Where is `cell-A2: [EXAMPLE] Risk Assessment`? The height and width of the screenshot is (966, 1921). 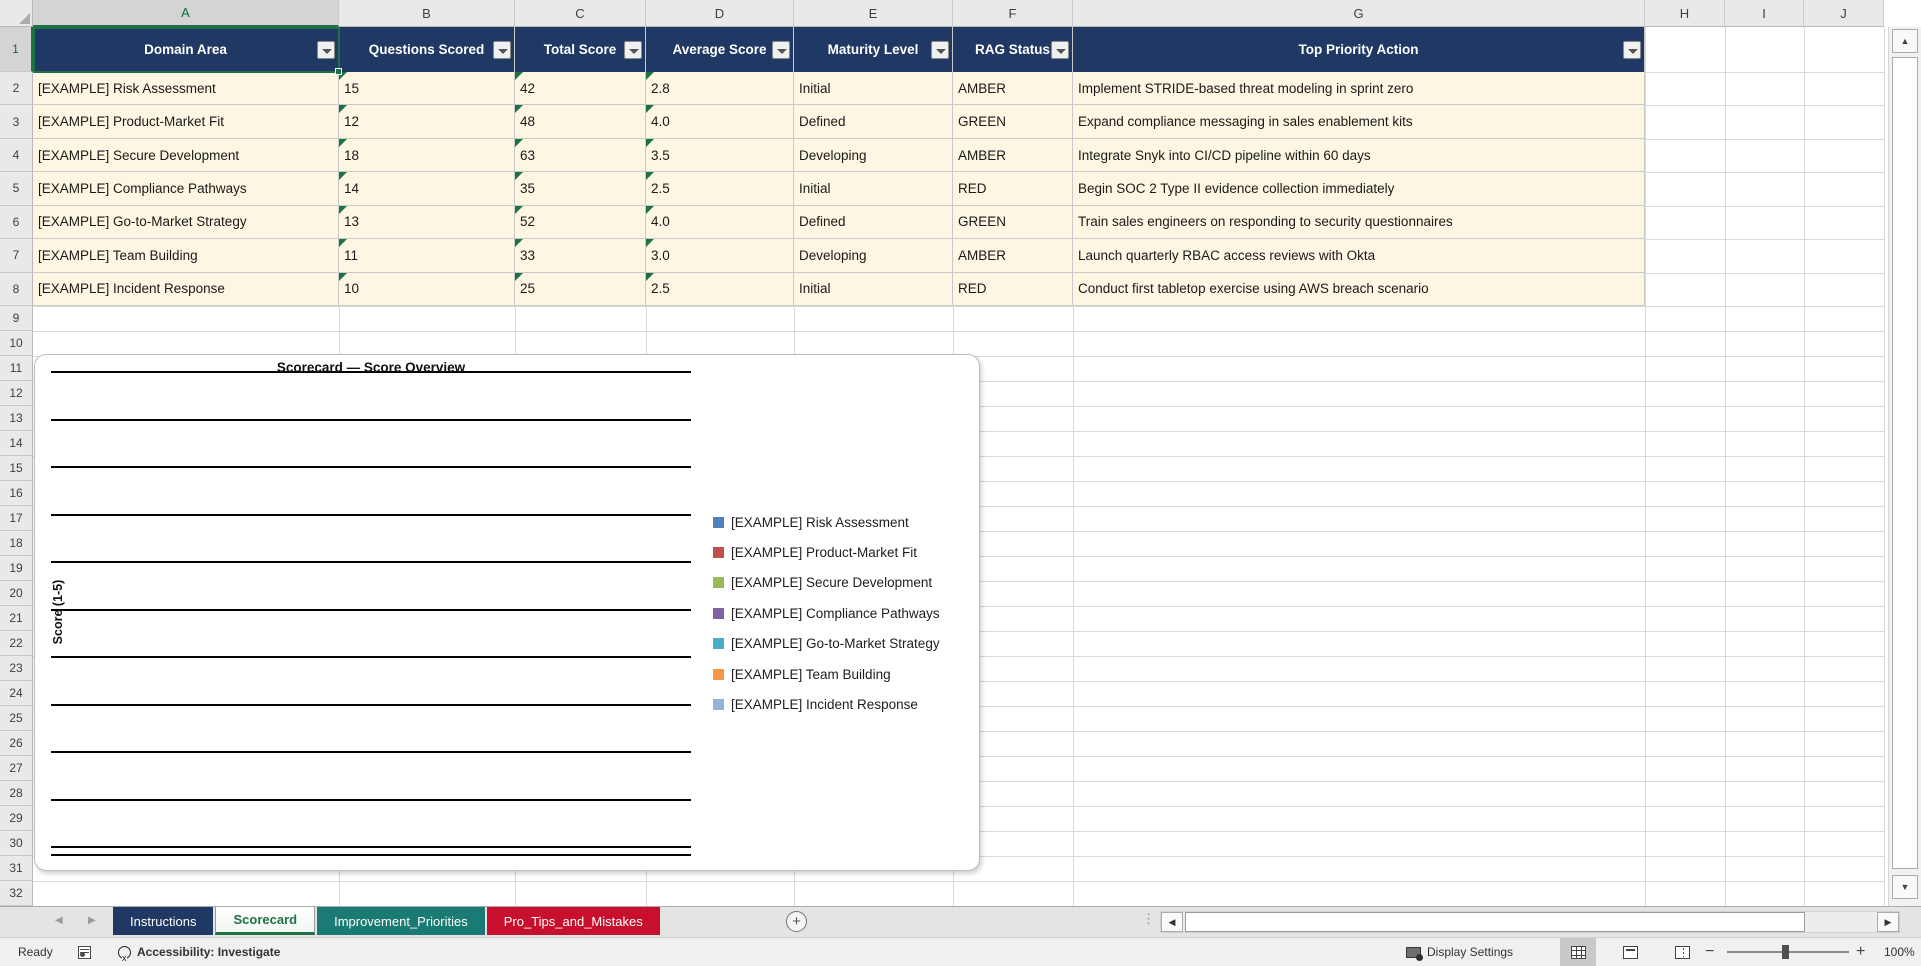 cell-A2: [EXAMPLE] Risk Assessment is located at coordinates (186, 89).